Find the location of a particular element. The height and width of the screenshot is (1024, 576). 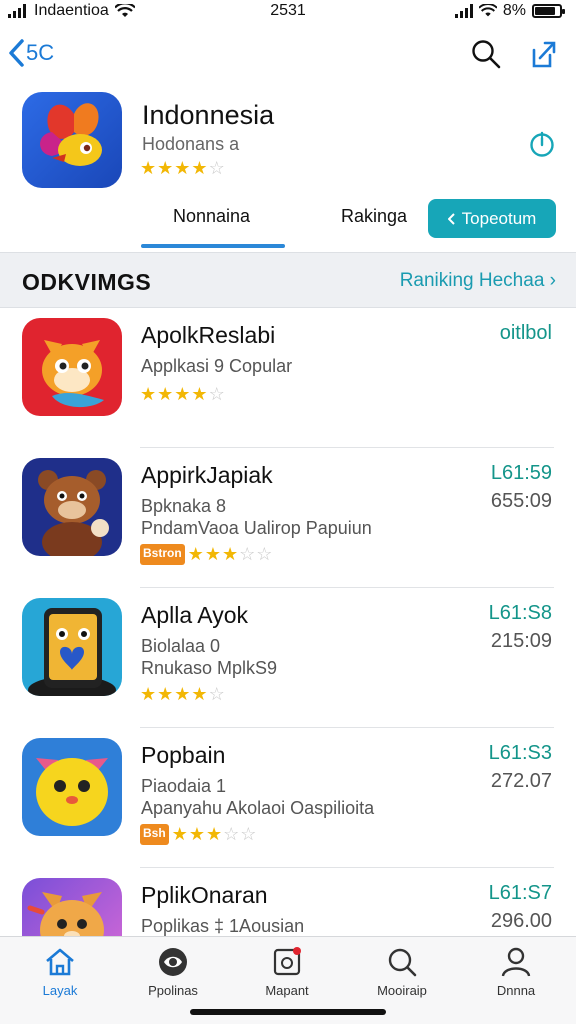

app-icon-chick is located at coordinates (72, 787).